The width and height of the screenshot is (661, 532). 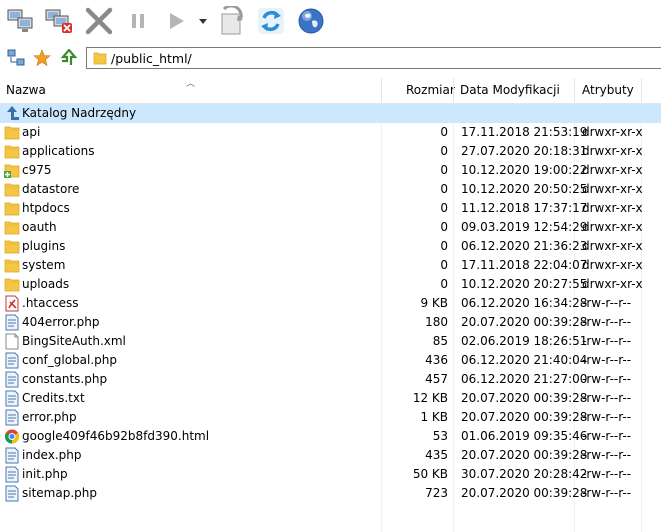 I want to click on pause-icon, so click(x=138, y=21).